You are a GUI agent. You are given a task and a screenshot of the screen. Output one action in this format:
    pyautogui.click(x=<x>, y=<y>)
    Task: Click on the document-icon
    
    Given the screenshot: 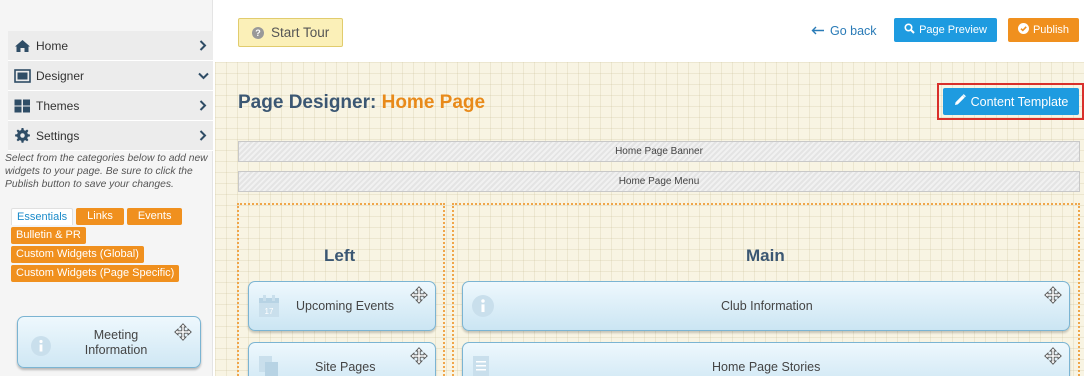 What is the action you would take?
    pyautogui.click(x=481, y=365)
    